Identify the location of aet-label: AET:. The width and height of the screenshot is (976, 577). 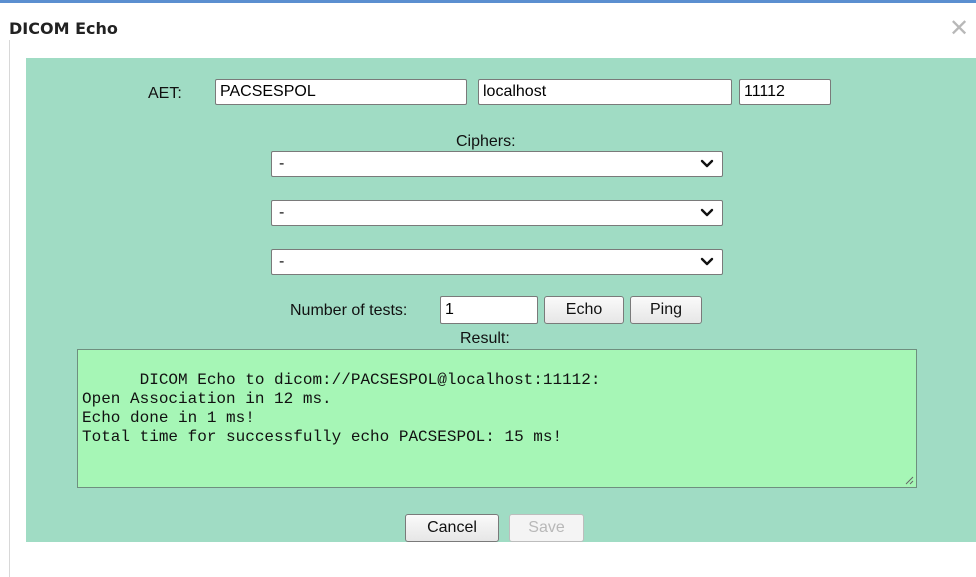
(165, 93).